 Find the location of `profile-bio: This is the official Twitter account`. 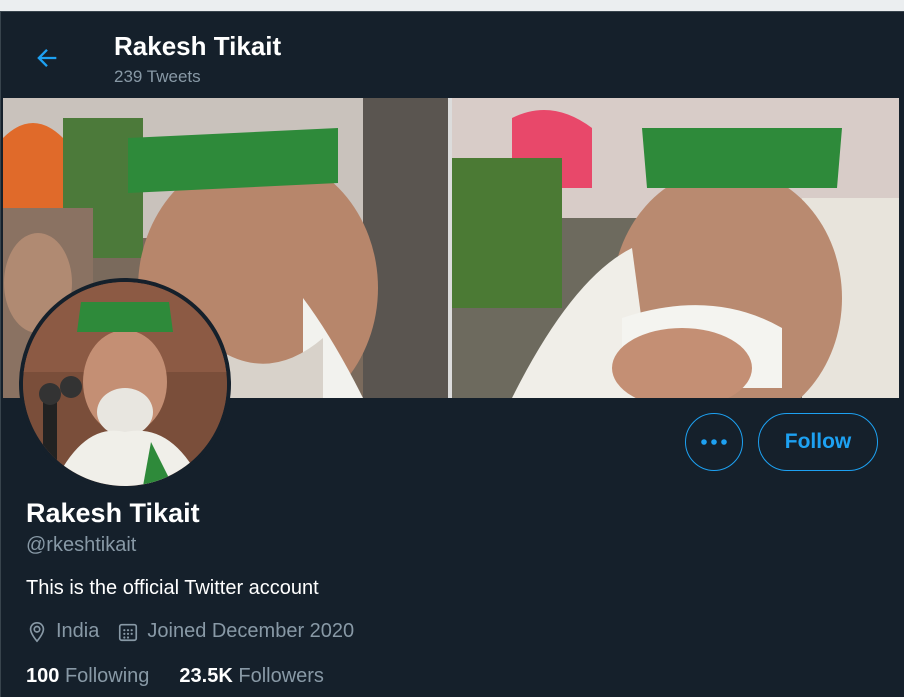

profile-bio: This is the official Twitter account is located at coordinates (172, 588).